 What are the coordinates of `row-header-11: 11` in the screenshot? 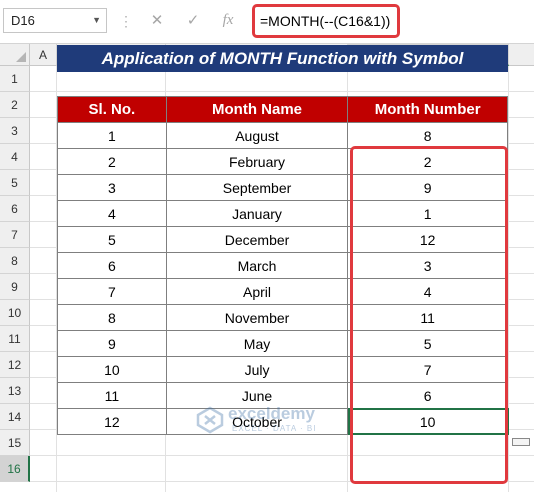 It's located at (15, 339).